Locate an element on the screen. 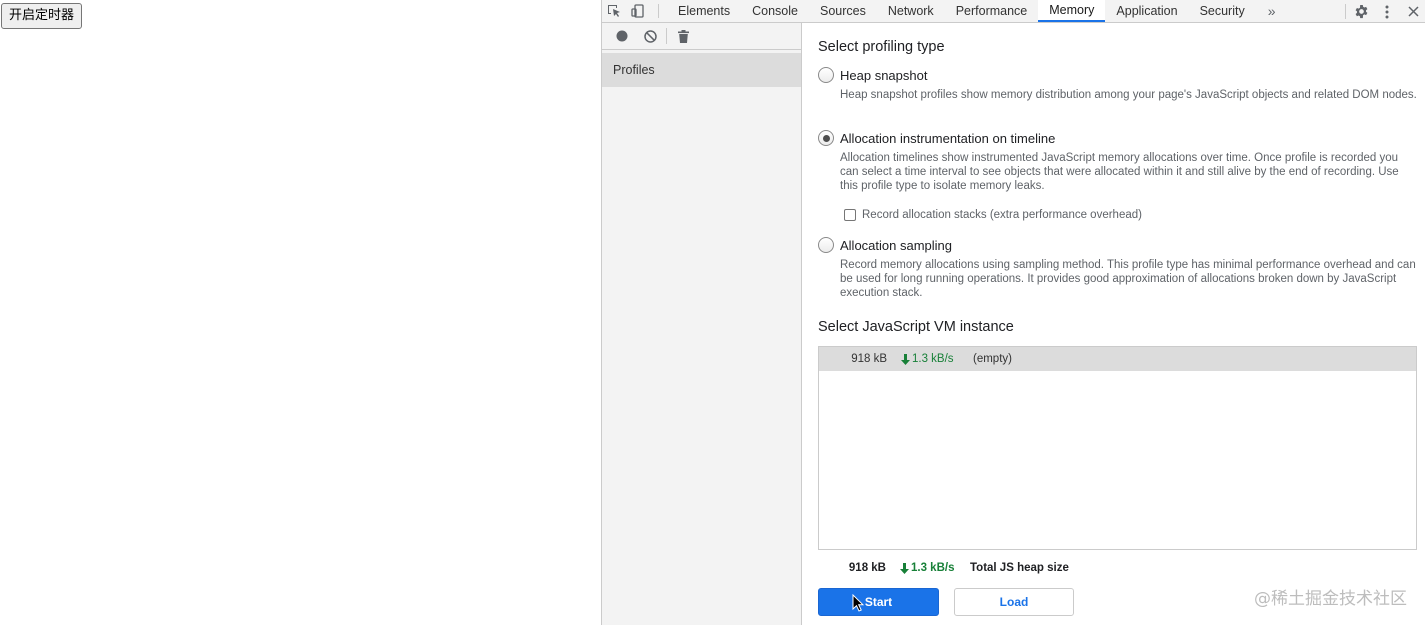 The image size is (1425, 625). tab-application: Application is located at coordinates (1146, 11).